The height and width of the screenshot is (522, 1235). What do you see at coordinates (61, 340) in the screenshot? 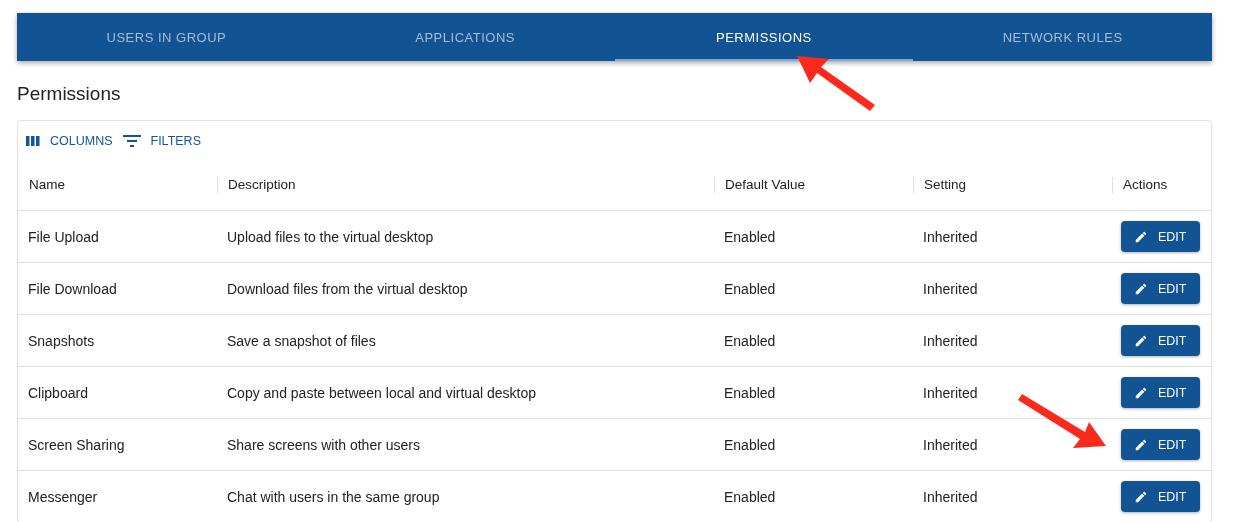
I see `table-cell-text: Snapshots` at bounding box center [61, 340].